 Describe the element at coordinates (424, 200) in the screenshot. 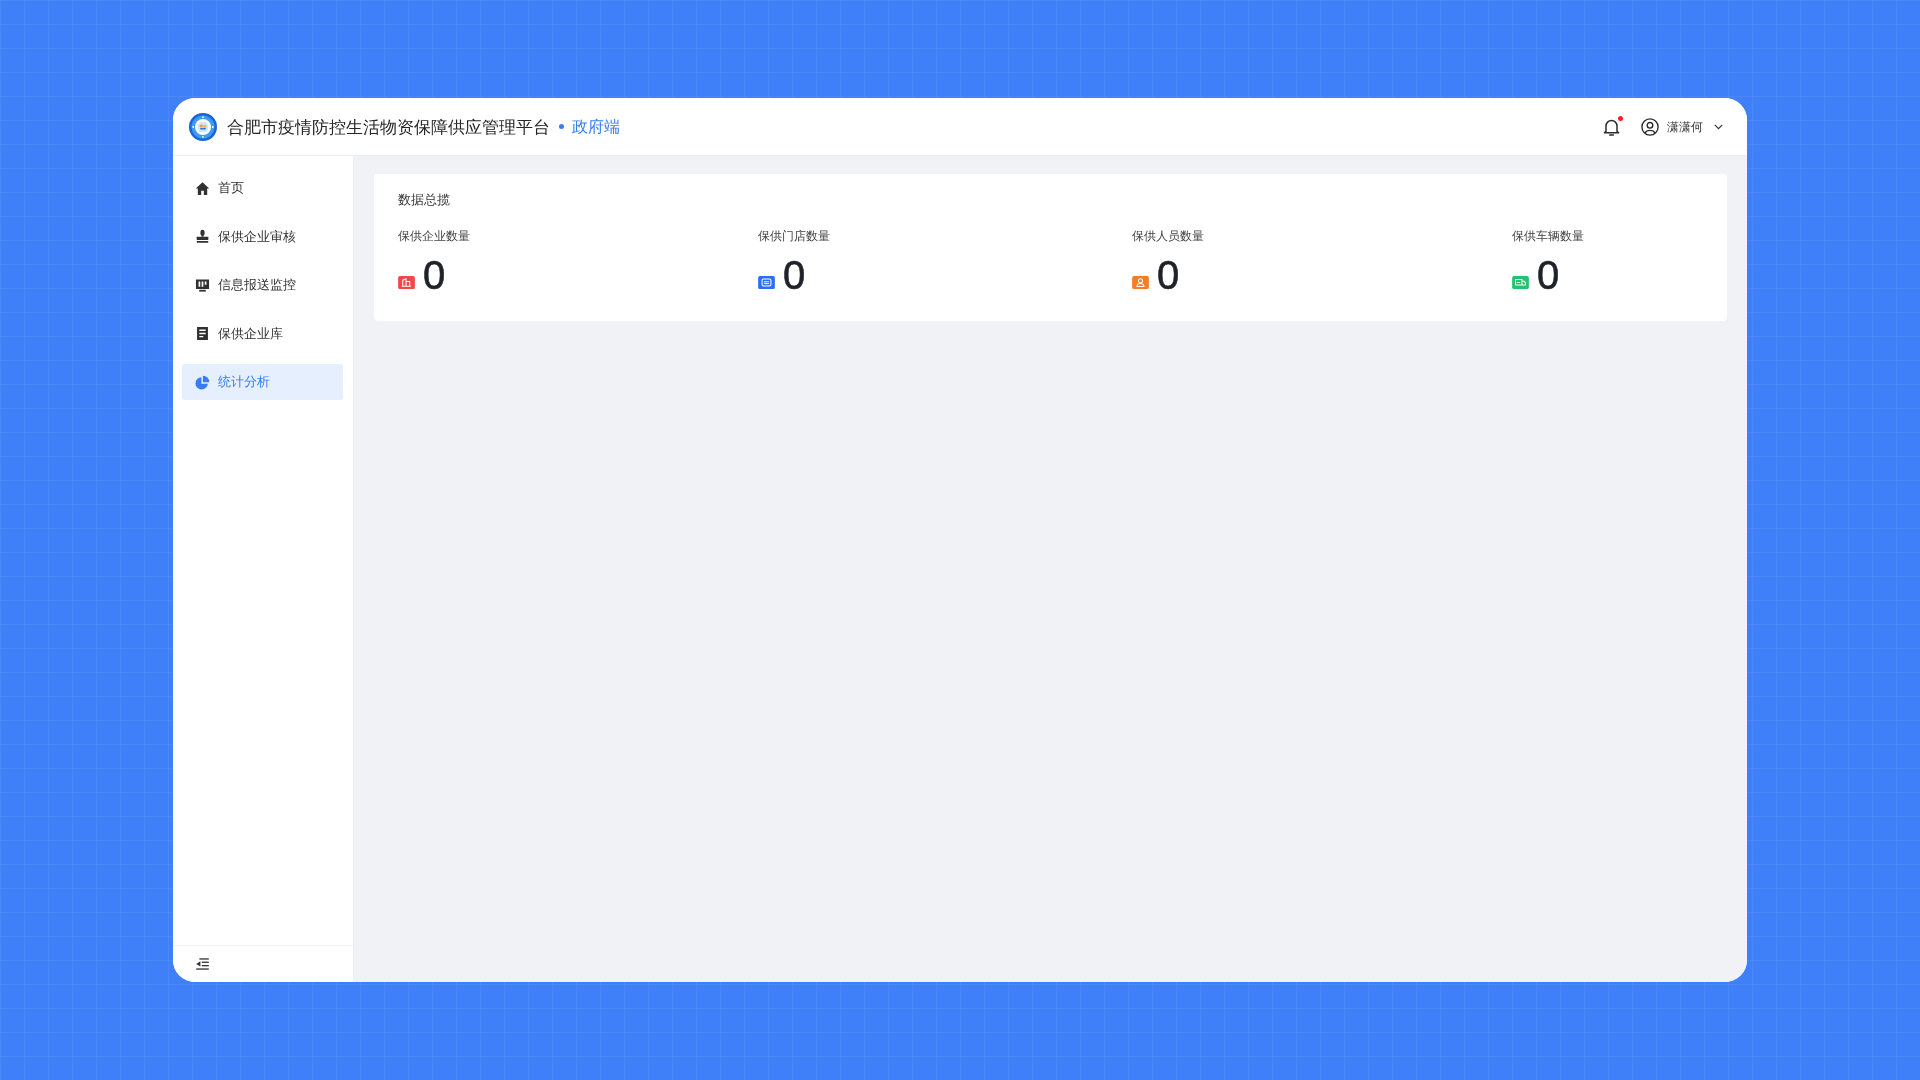

I see `section-title: 数据总揽` at that location.